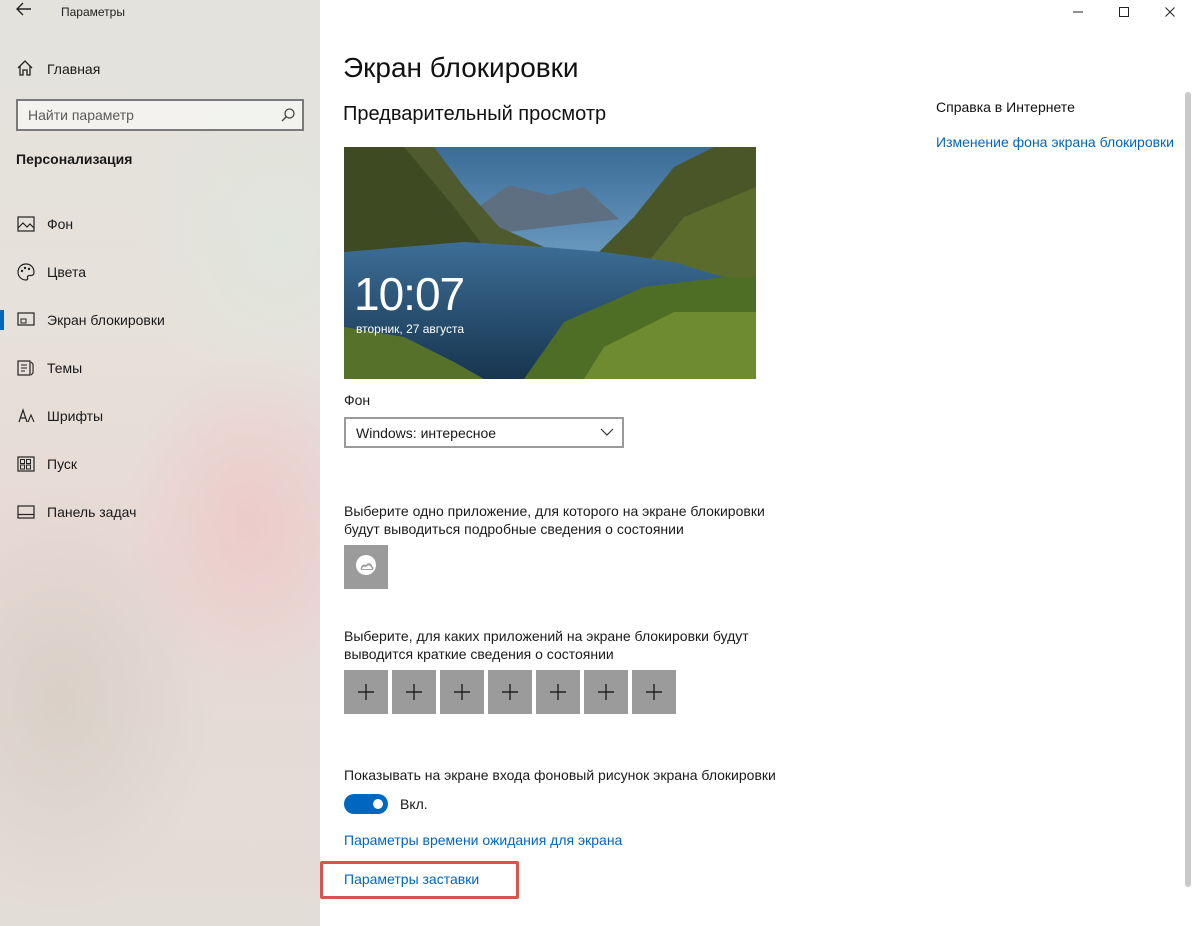  I want to click on scrollbar, so click(1188, 489).